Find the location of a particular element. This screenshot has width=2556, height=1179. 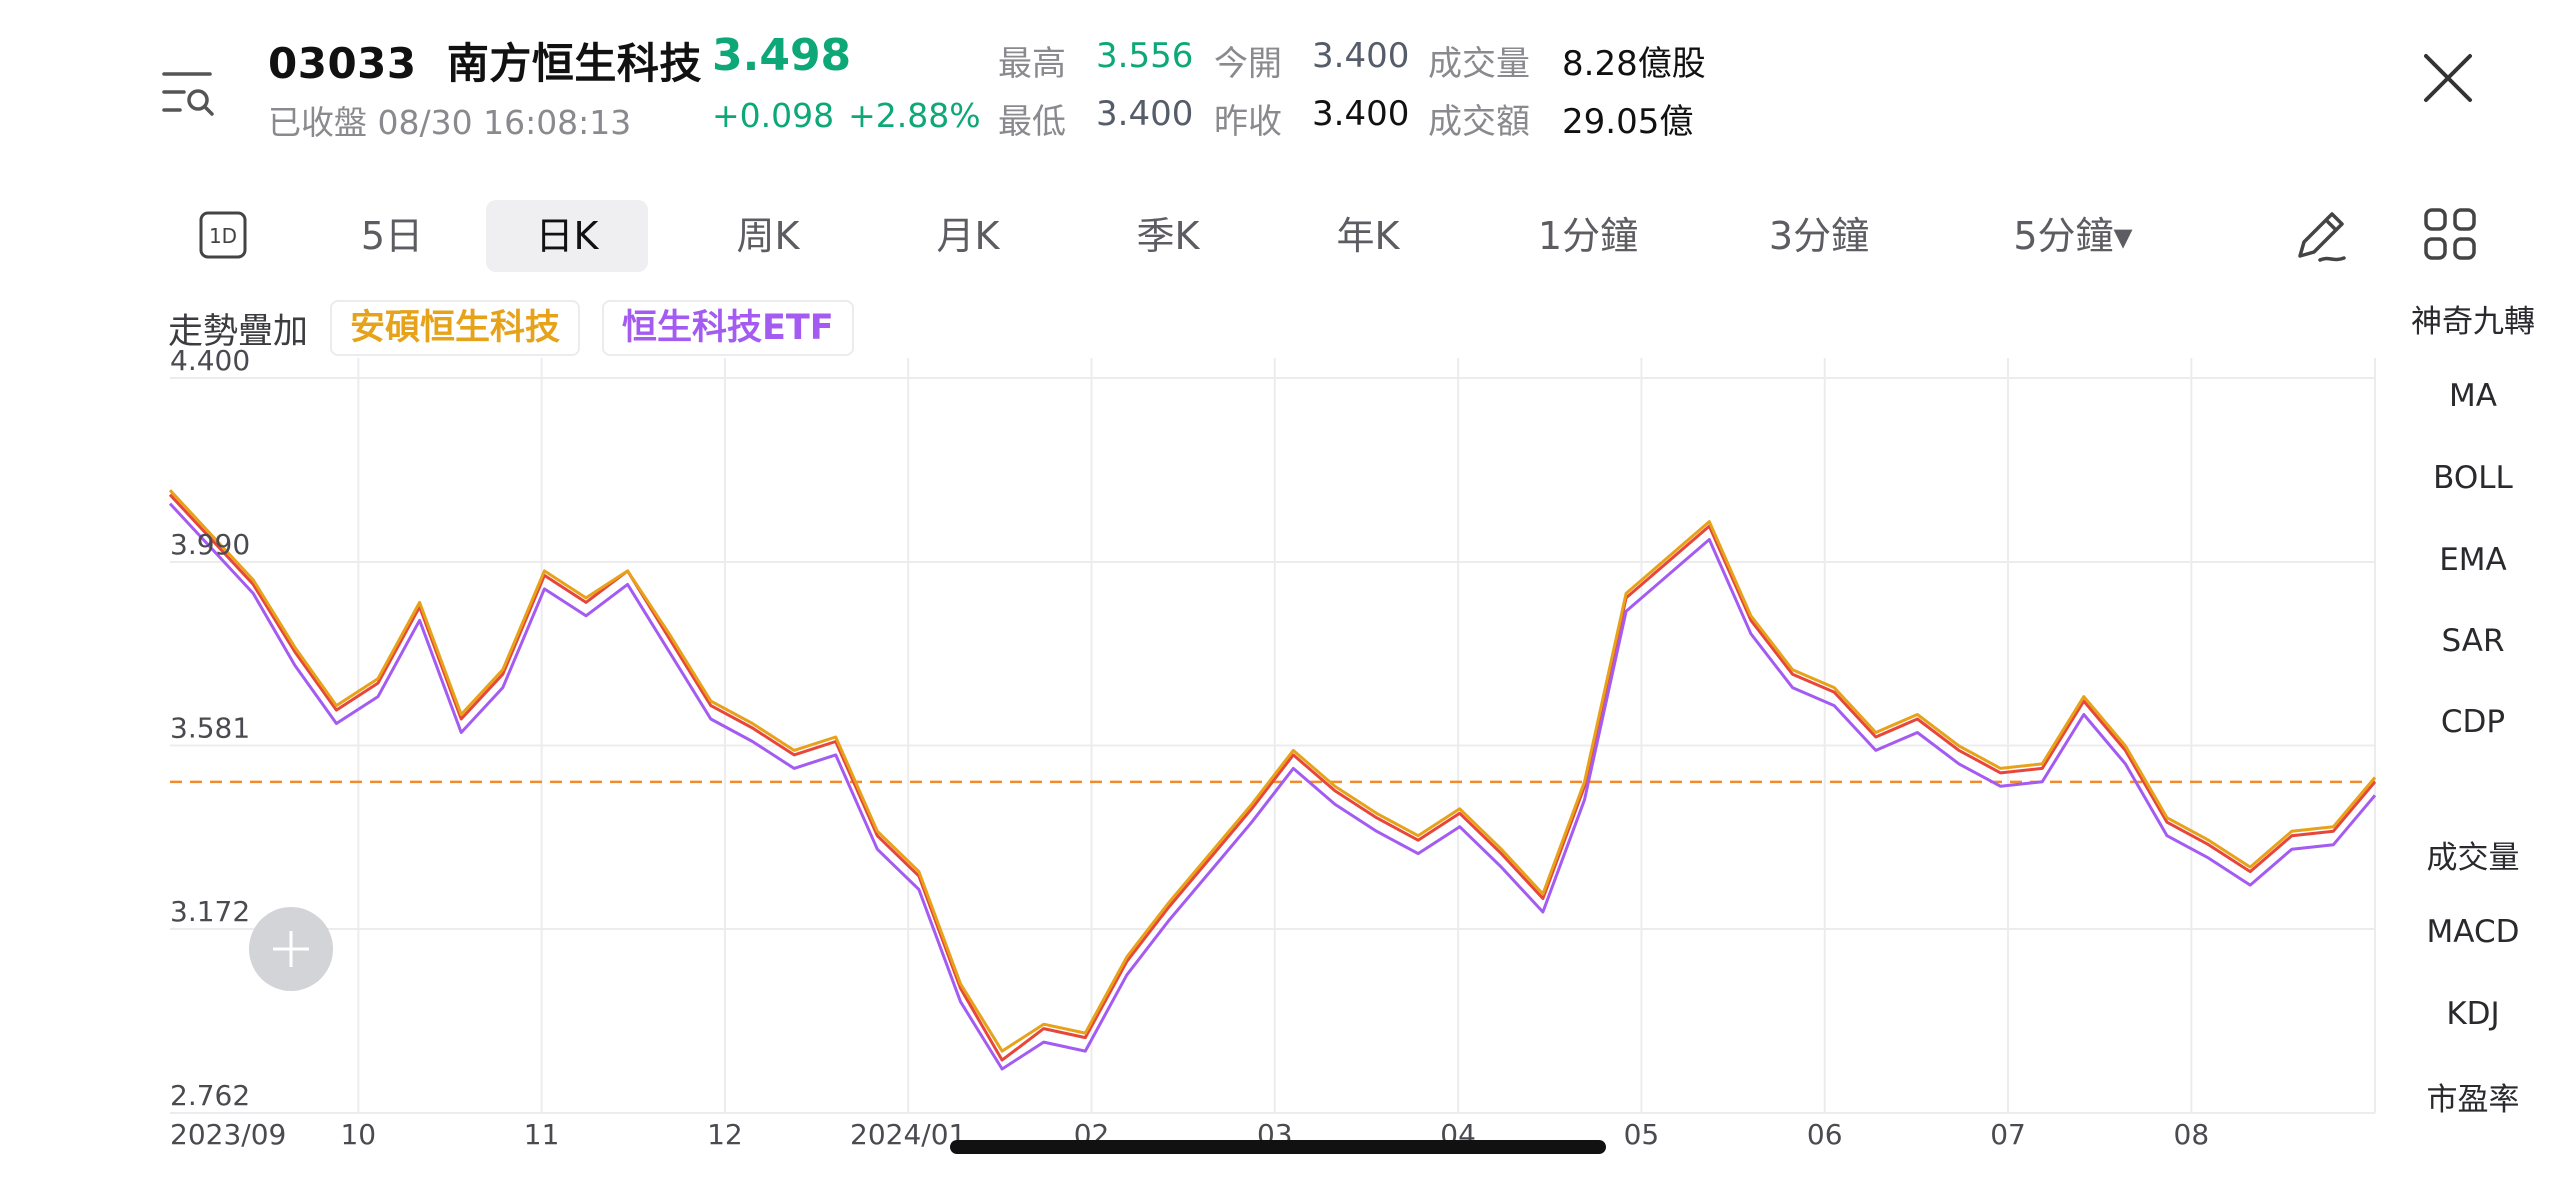

x-tick-label: 06 is located at coordinates (1825, 1134).